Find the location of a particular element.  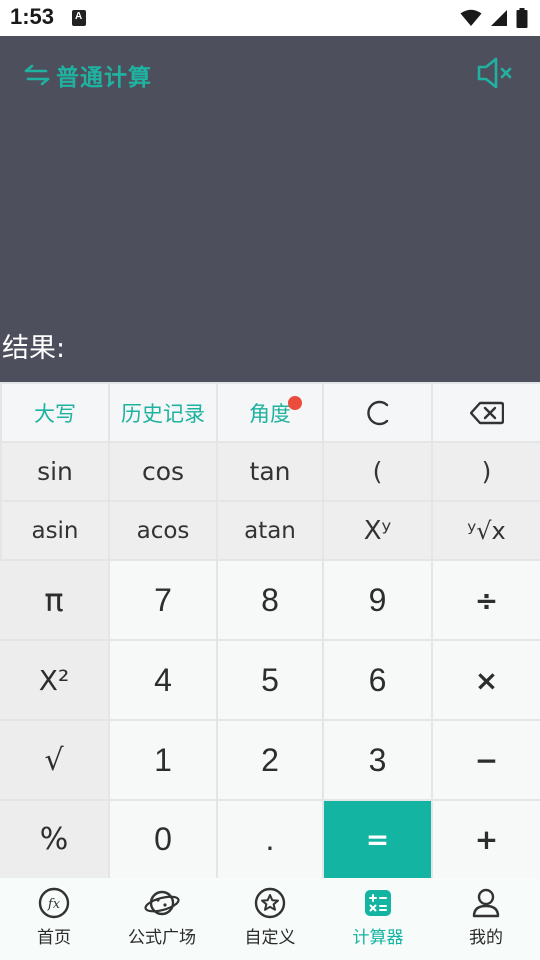

mode-switch-button: 普通计算 is located at coordinates (88, 75).